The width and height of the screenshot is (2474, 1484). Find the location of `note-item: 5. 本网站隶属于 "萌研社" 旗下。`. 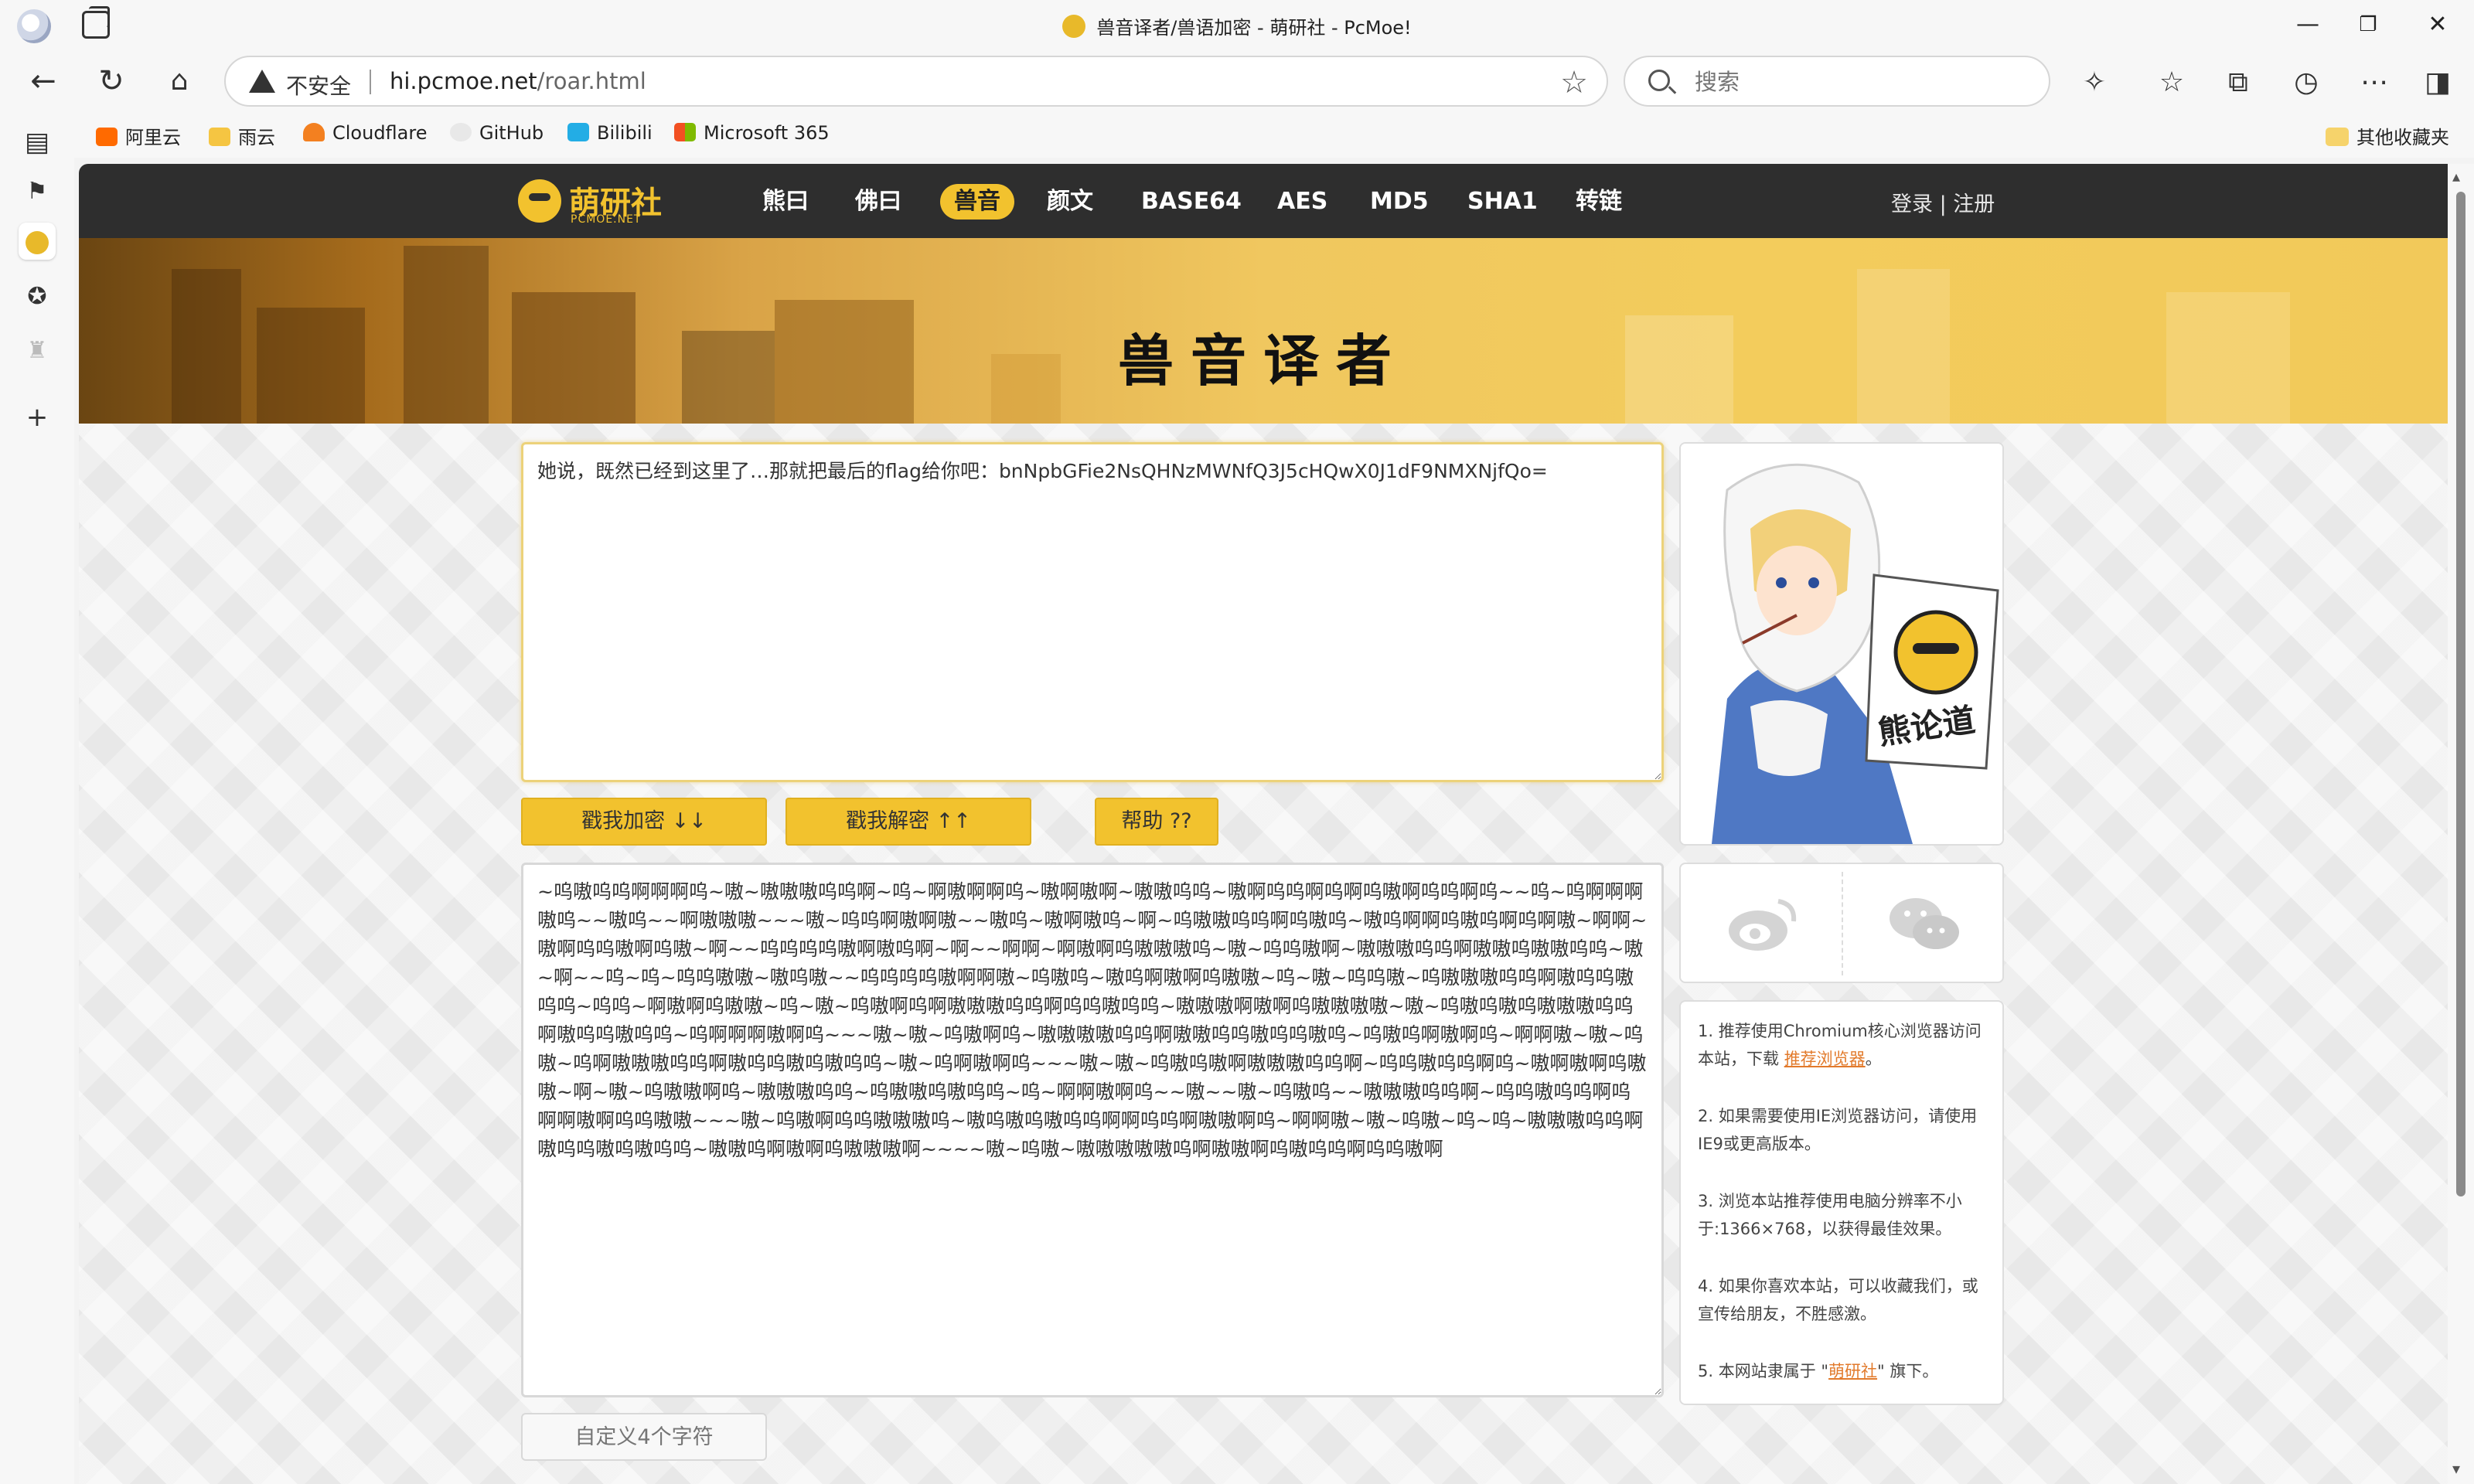

note-item: 5. 本网站隶属于 "萌研社" 旗下。 is located at coordinates (1841, 1371).